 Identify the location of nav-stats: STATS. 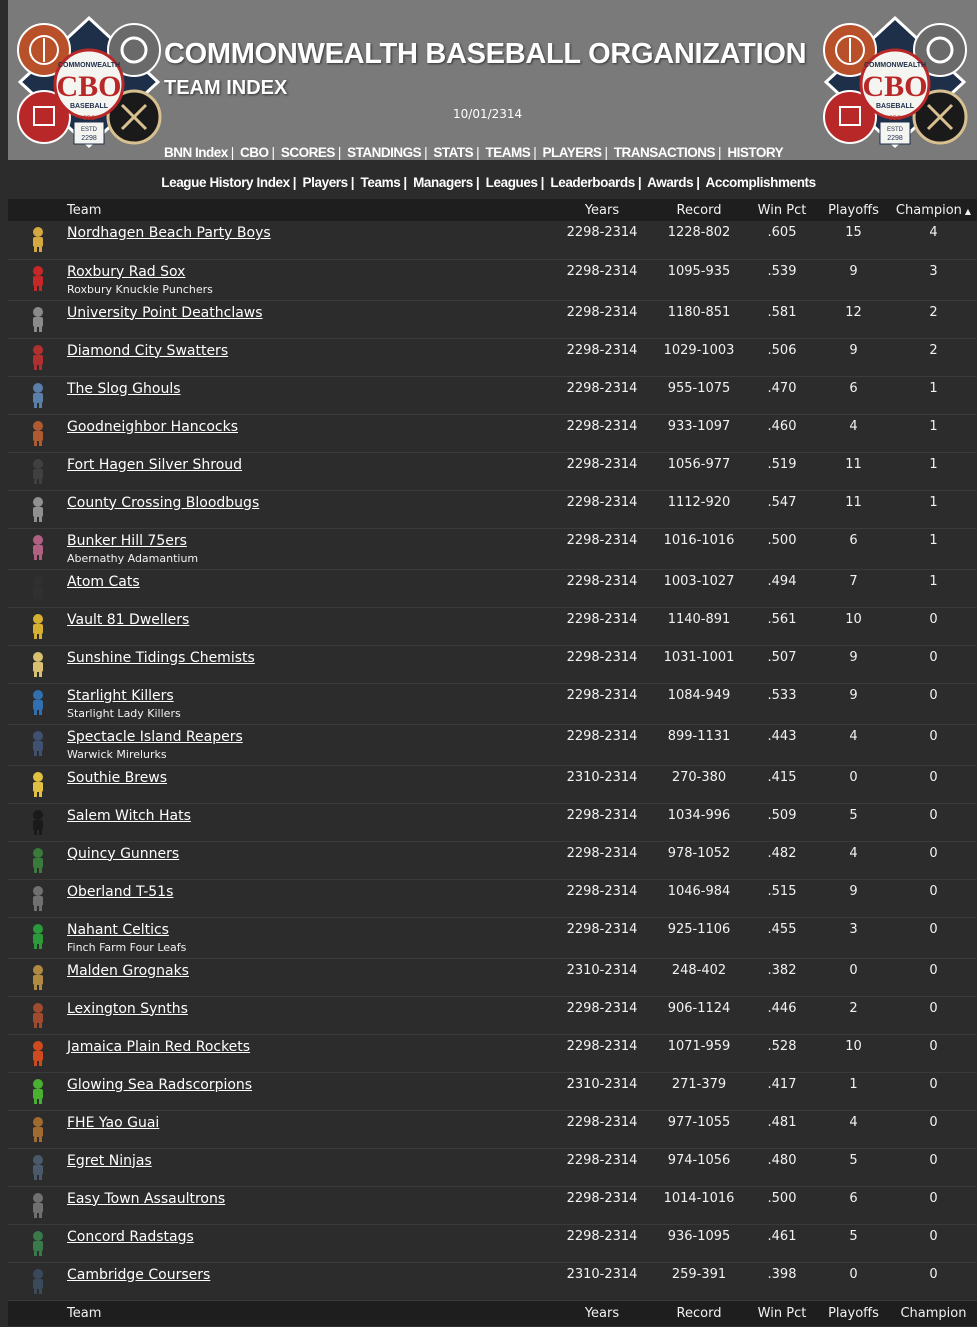
(453, 152).